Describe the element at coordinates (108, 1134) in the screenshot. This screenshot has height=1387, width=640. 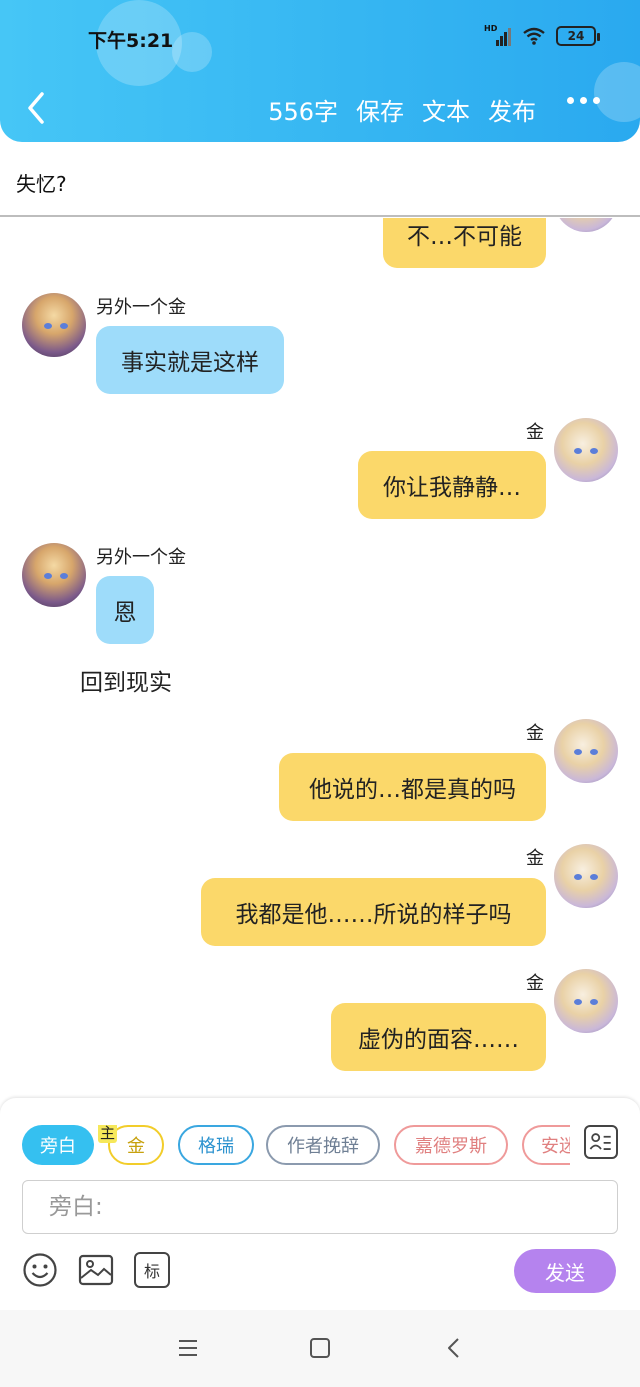
I see `main-role-badge: 主` at that location.